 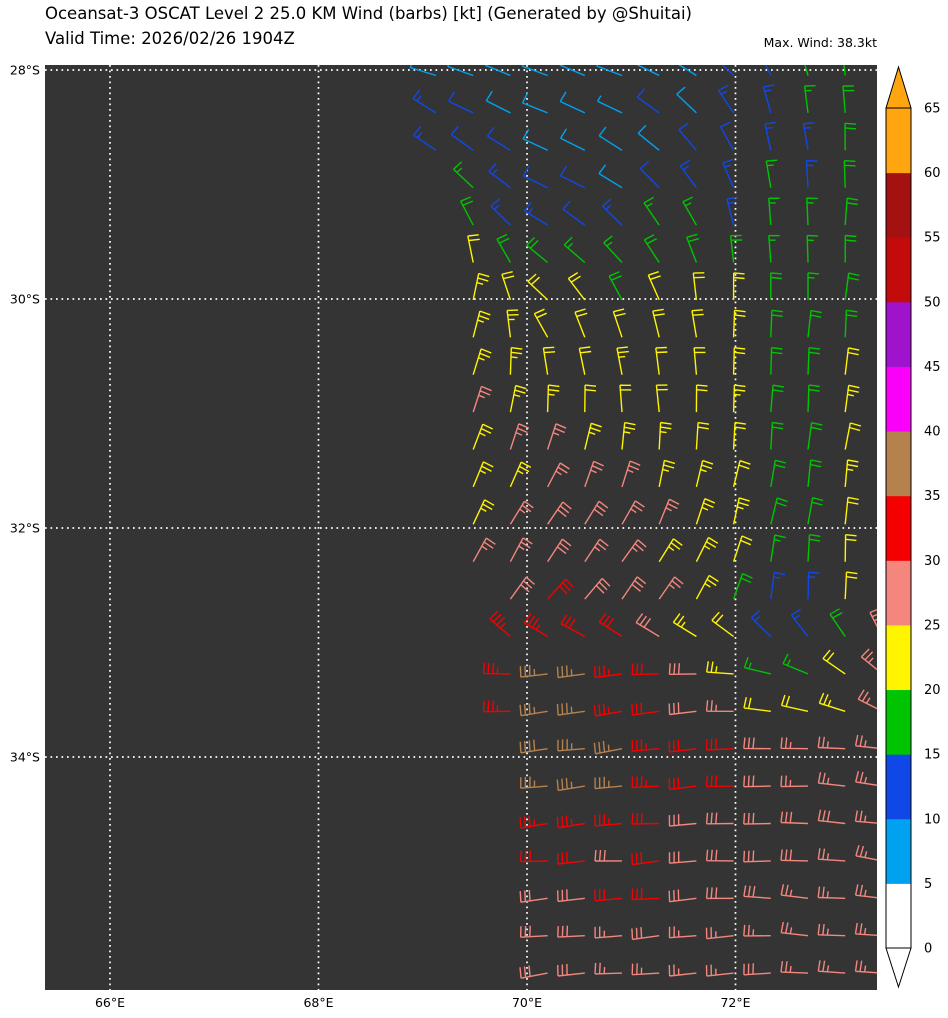 I want to click on lat-tick-label: 34°S, so click(x=24, y=757).